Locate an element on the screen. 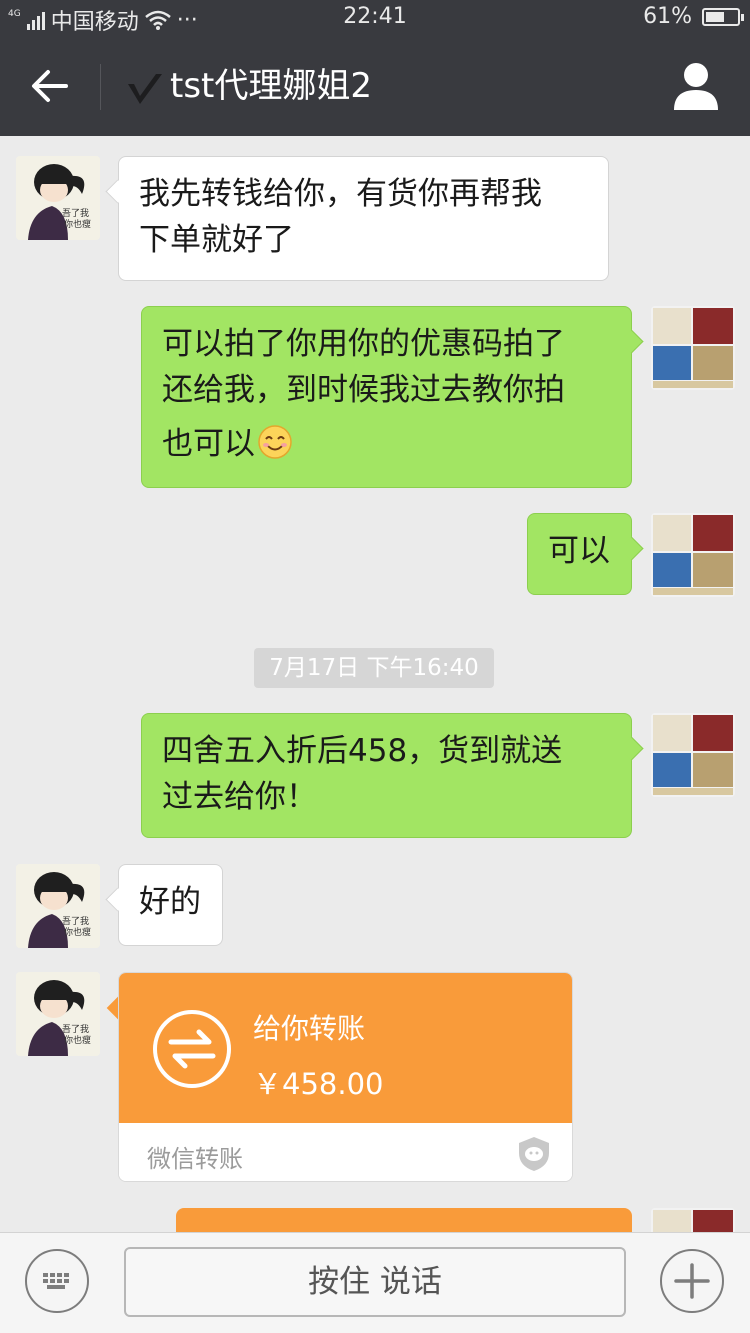 Image resolution: width=750 pixels, height=1333 pixels. plus-button is located at coordinates (692, 1281).